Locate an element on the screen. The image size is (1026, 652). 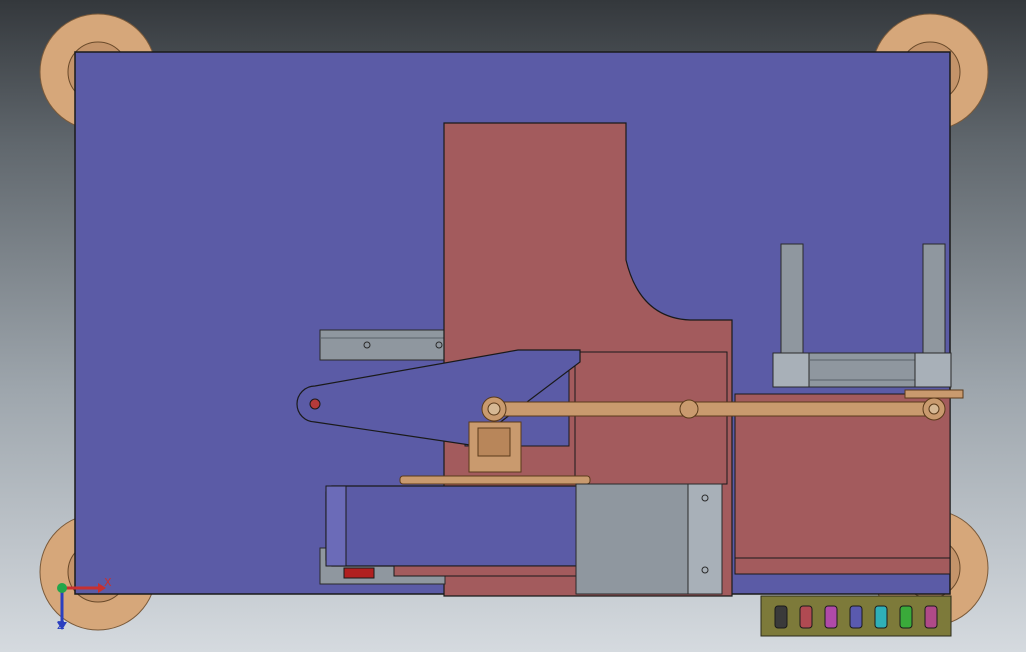
right-housing is located at coordinates (842, 484).